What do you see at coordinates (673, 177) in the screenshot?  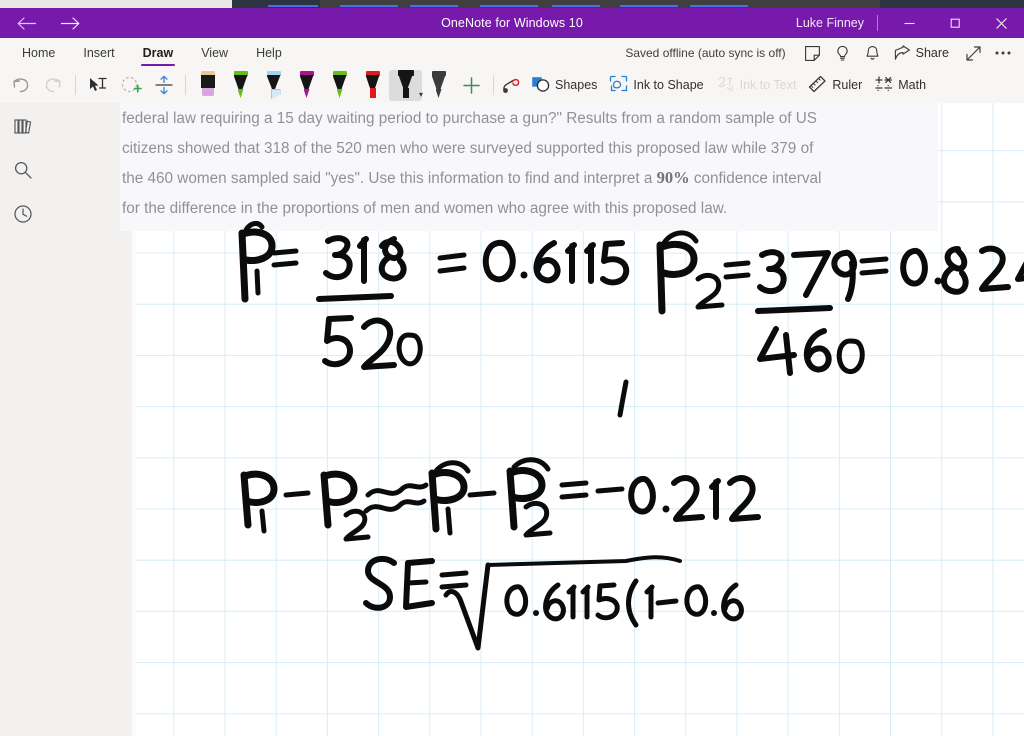 I see `confidence-level-value: 90%` at bounding box center [673, 177].